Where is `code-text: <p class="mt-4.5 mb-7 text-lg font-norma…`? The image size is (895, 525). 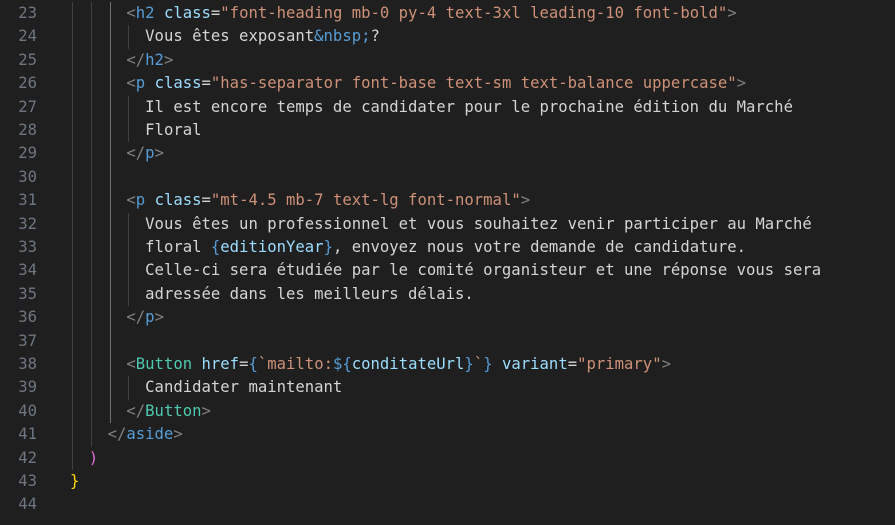 code-text: <p class="mt-4.5 mb-7 text-lg font-norma… is located at coordinates (328, 200).